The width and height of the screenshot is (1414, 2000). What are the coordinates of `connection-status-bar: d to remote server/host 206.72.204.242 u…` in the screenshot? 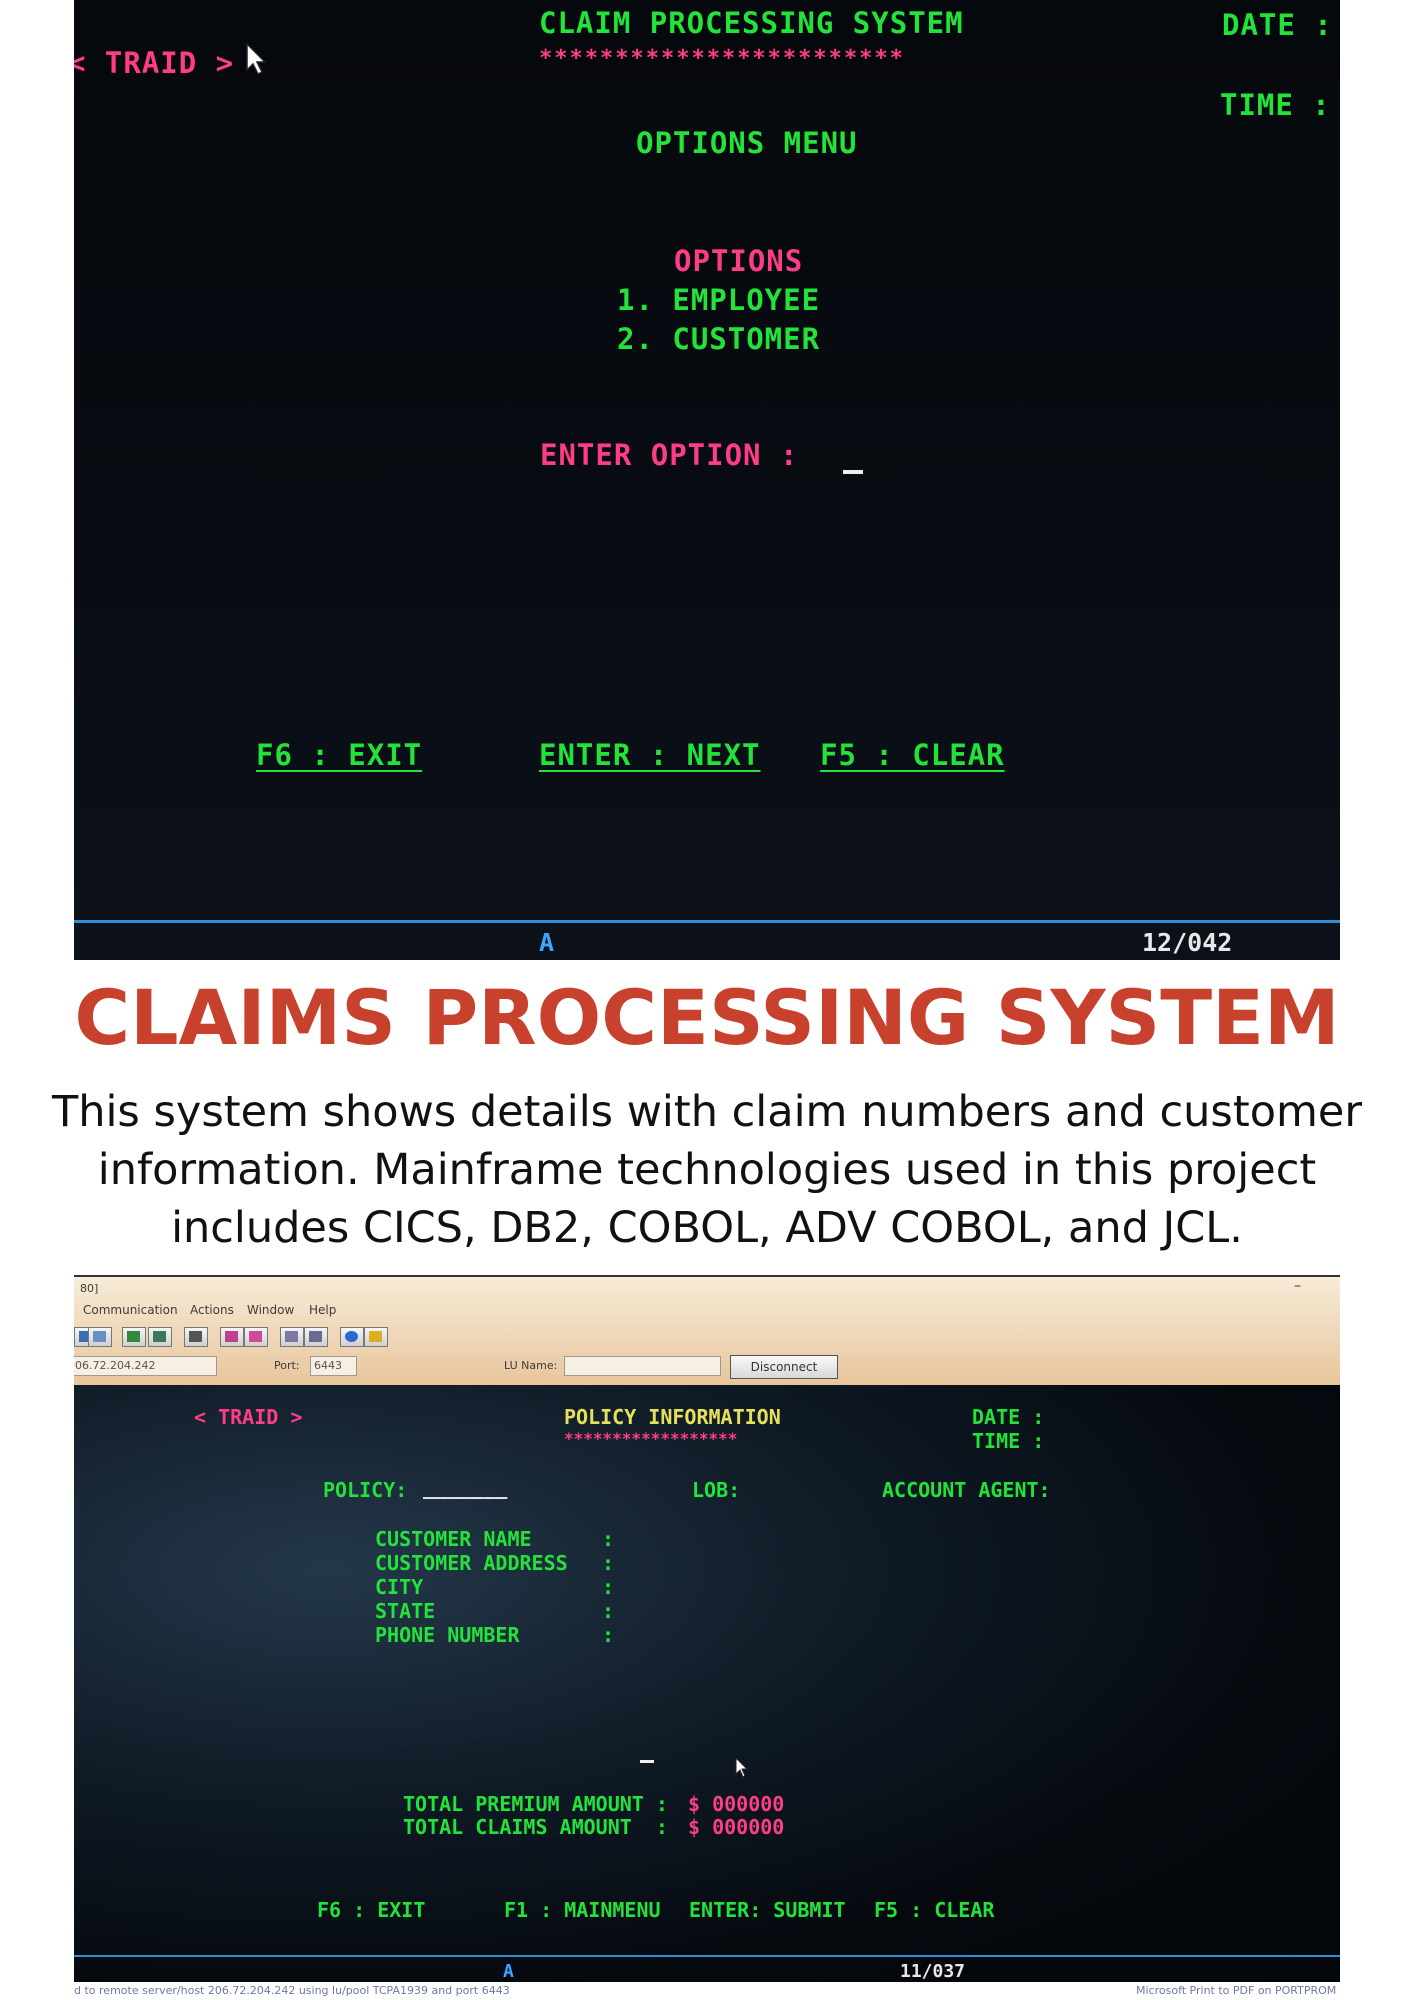 It's located at (707, 1991).